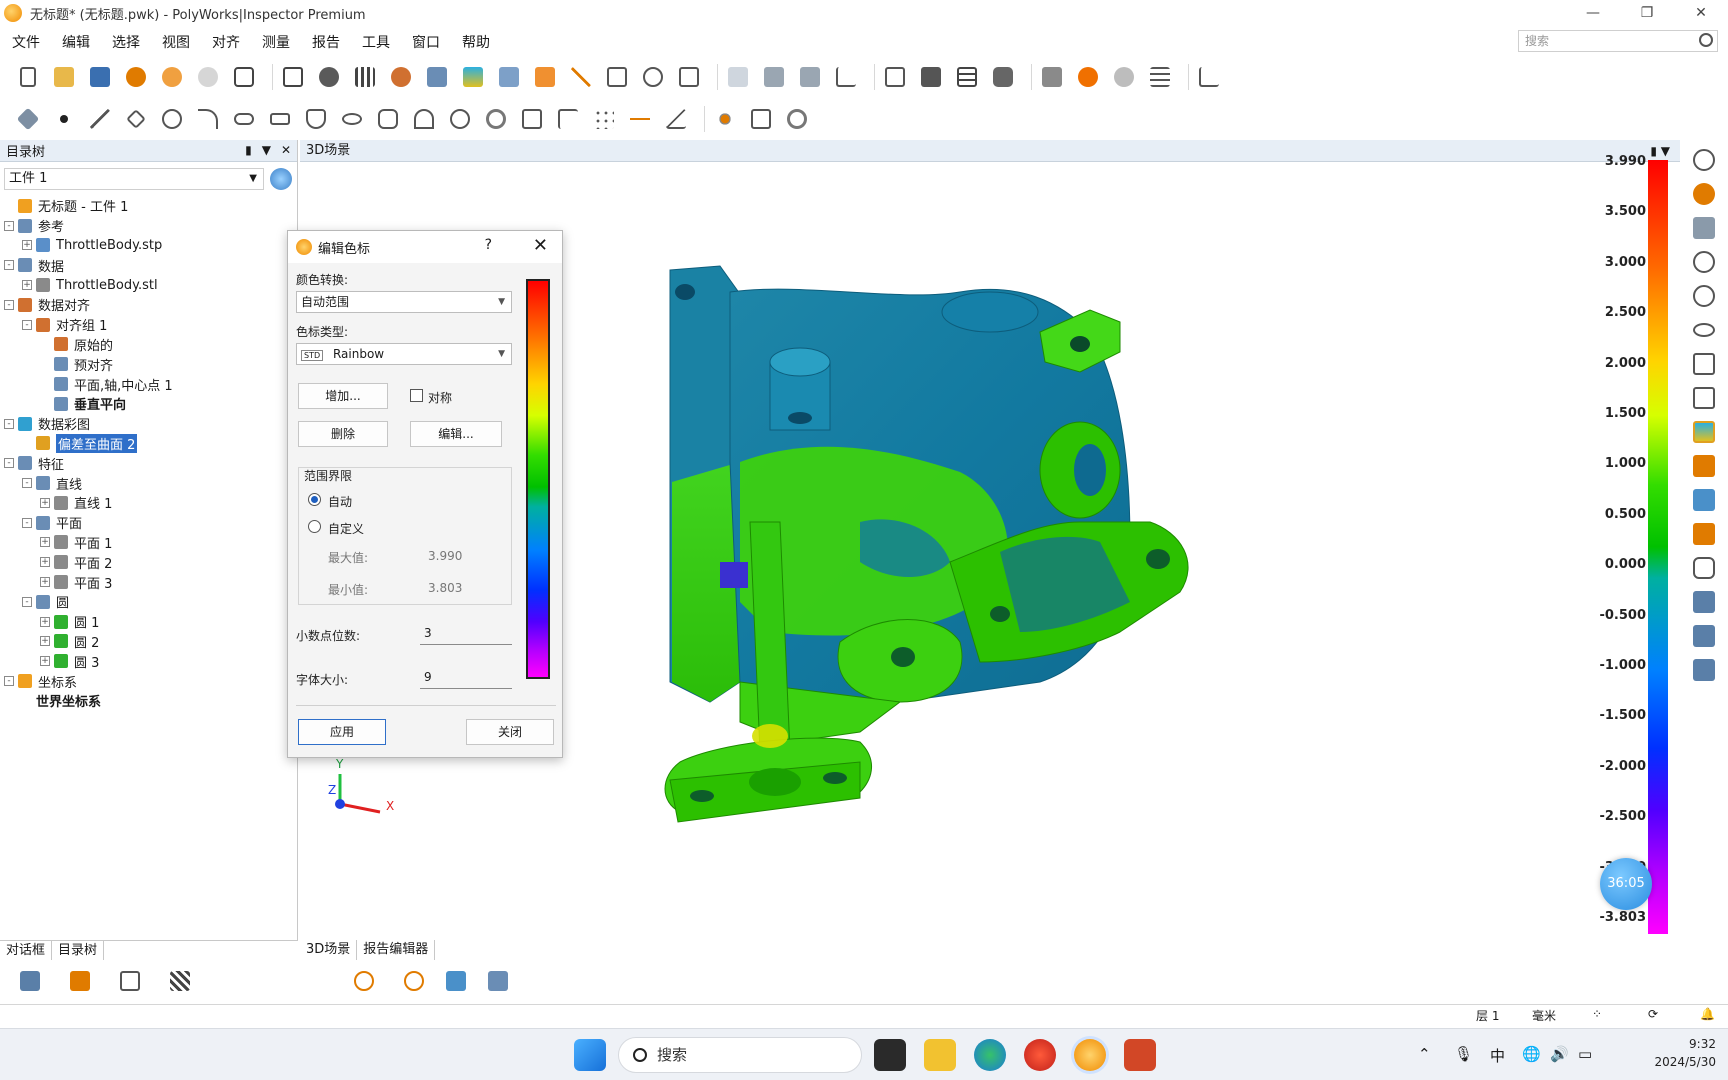 This screenshot has width=1728, height=1080. Describe the element at coordinates (581, 77) in the screenshot. I see `measure-line-button` at that location.